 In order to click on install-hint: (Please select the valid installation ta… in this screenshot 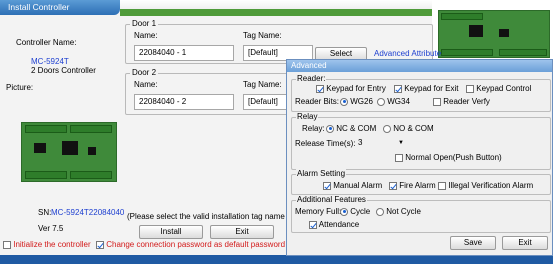, I will do `click(216, 216)`.